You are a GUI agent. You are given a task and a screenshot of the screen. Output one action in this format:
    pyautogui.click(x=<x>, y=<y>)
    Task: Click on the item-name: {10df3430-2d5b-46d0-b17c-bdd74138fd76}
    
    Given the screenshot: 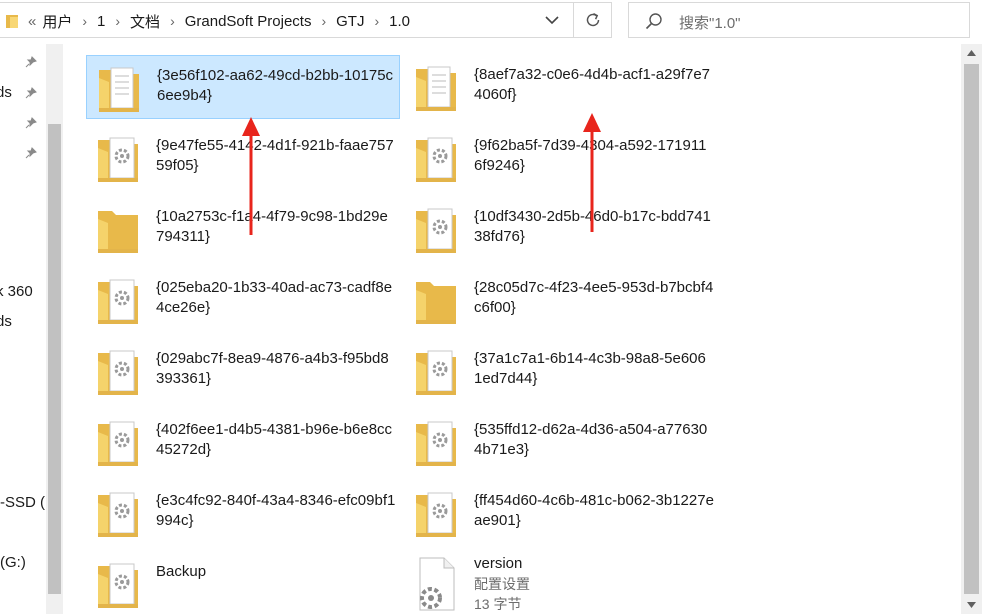 What is the action you would take?
    pyautogui.click(x=592, y=226)
    